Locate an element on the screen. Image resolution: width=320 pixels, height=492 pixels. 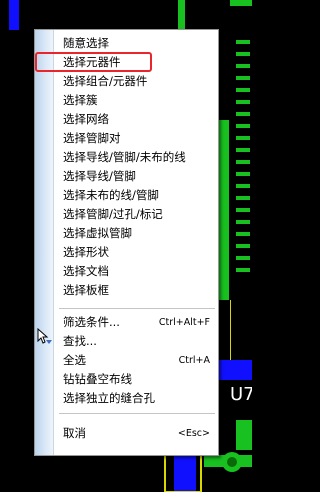
menu-item-shortcut: <Esc> is located at coordinates (193, 433).